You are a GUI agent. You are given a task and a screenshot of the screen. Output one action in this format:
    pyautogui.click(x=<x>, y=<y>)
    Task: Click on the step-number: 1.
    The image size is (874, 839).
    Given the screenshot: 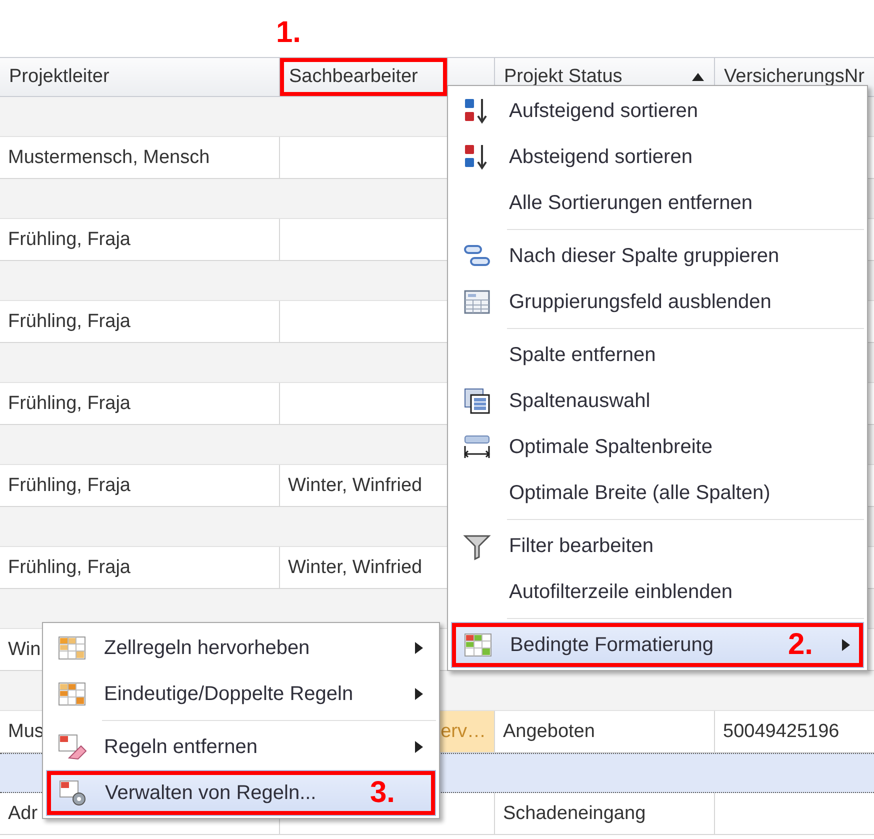 What is the action you would take?
    pyautogui.click(x=289, y=33)
    